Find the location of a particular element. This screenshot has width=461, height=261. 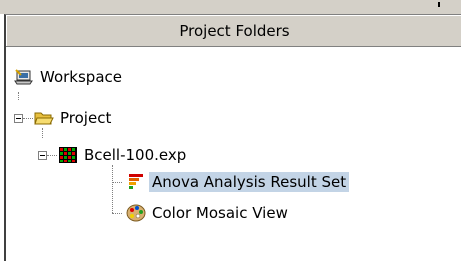

bar-chart-icon is located at coordinates (136, 182).